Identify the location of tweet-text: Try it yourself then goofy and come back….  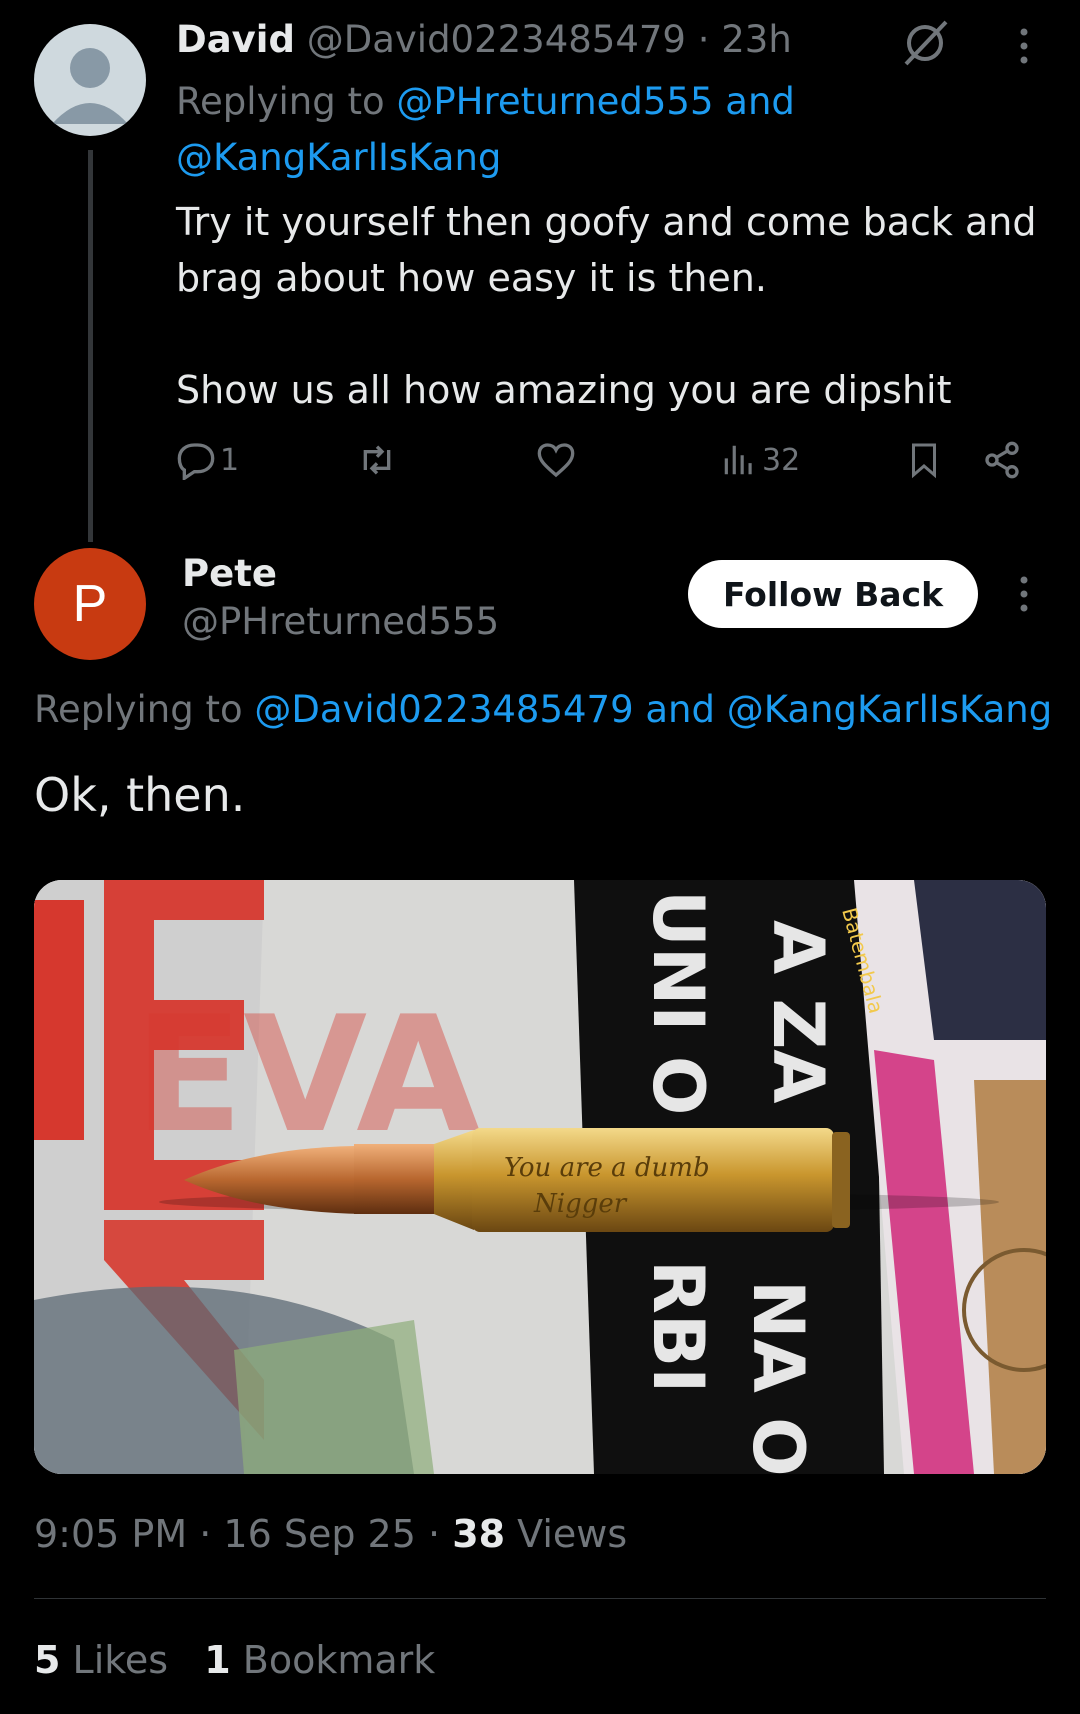
(616, 306).